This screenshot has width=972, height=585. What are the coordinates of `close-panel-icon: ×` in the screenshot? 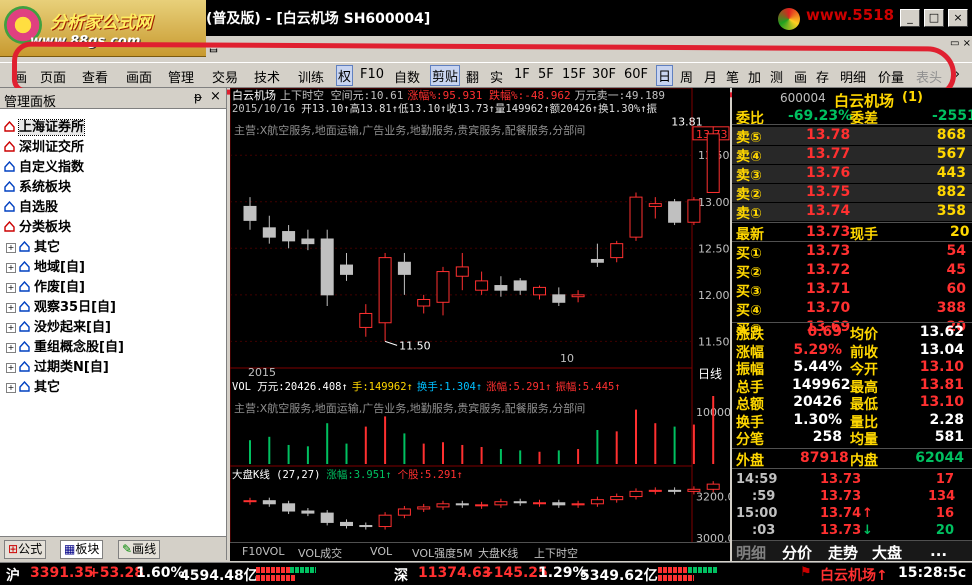 It's located at (215, 96).